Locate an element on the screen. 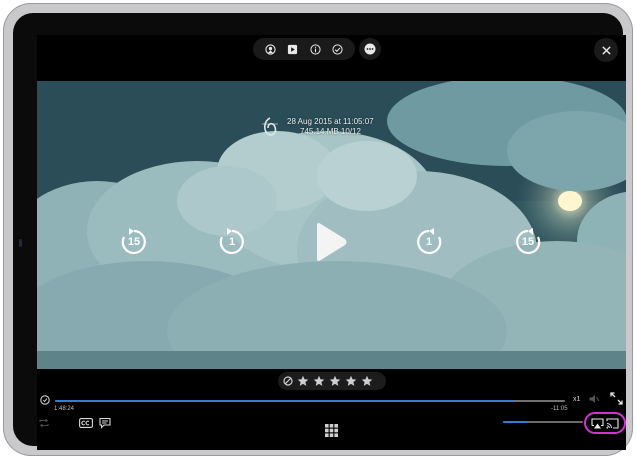  star-2-icon is located at coordinates (319, 381).